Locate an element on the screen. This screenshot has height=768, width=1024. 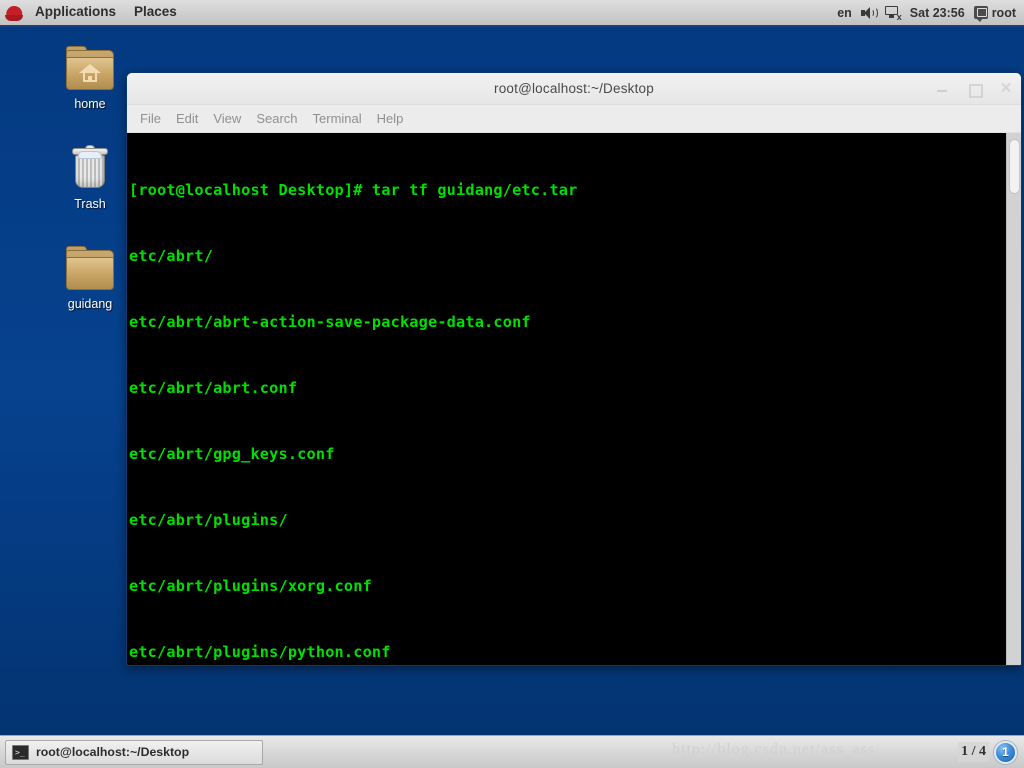
folder-icon is located at coordinates (90, 270).